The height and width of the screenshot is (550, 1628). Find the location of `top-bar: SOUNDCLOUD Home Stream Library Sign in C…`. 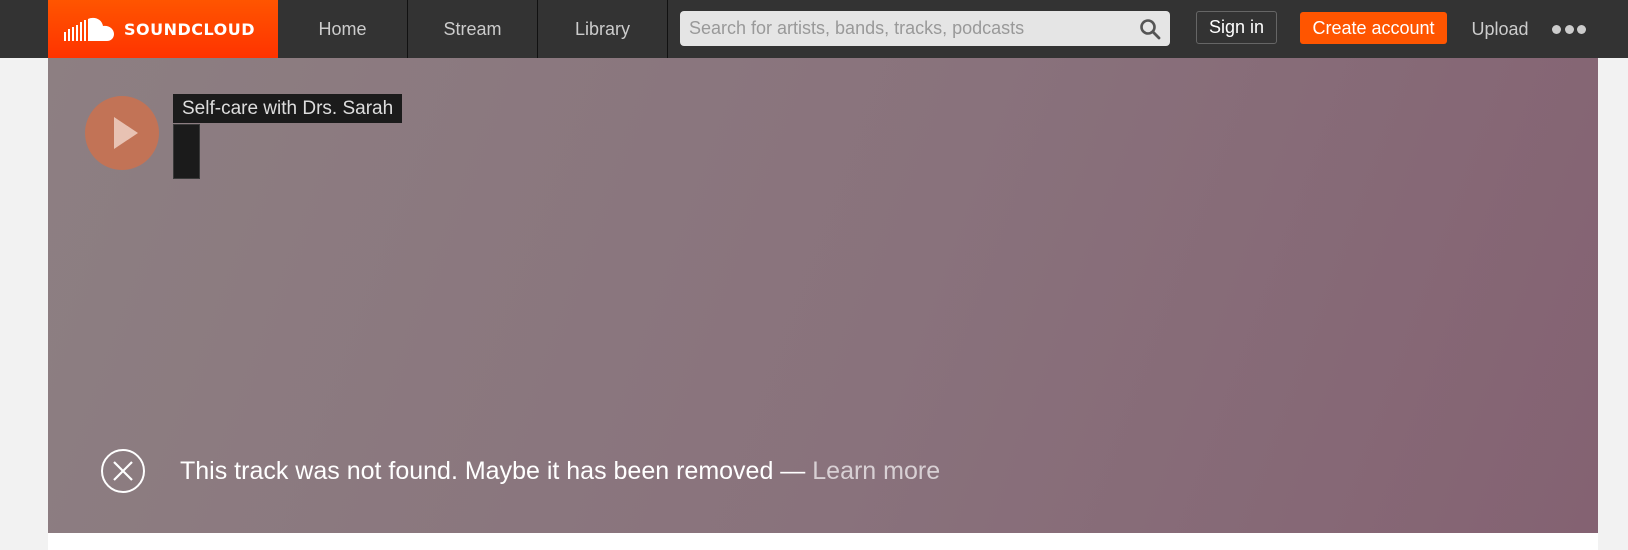

top-bar: SOUNDCLOUD Home Stream Library Sign in C… is located at coordinates (814, 29).